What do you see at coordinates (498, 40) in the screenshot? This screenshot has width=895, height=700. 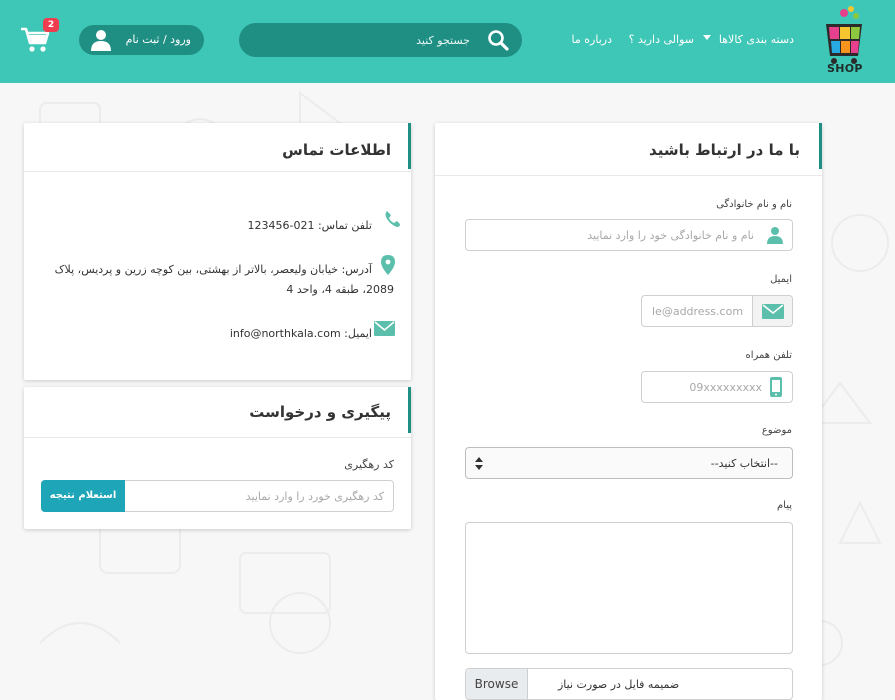 I see `search-icon` at bounding box center [498, 40].